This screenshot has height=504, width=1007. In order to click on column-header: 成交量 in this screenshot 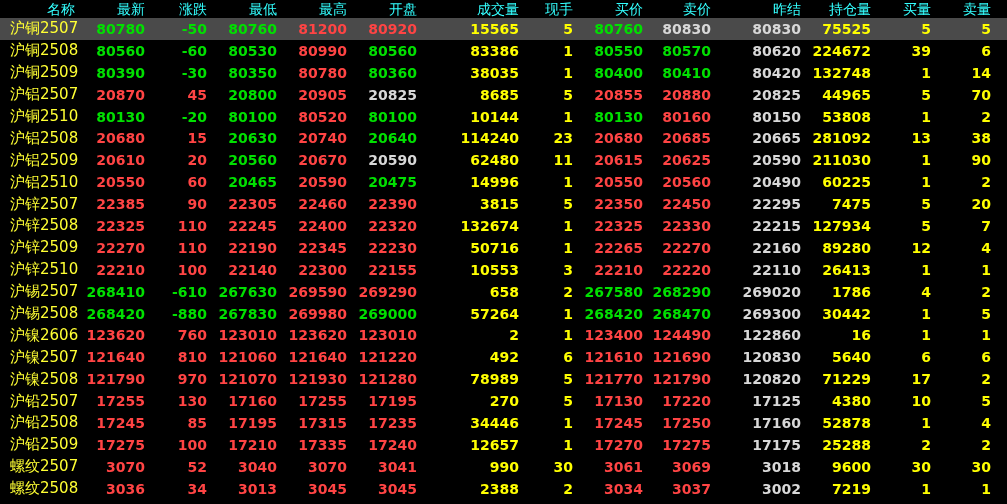, I will do `click(498, 9)`.